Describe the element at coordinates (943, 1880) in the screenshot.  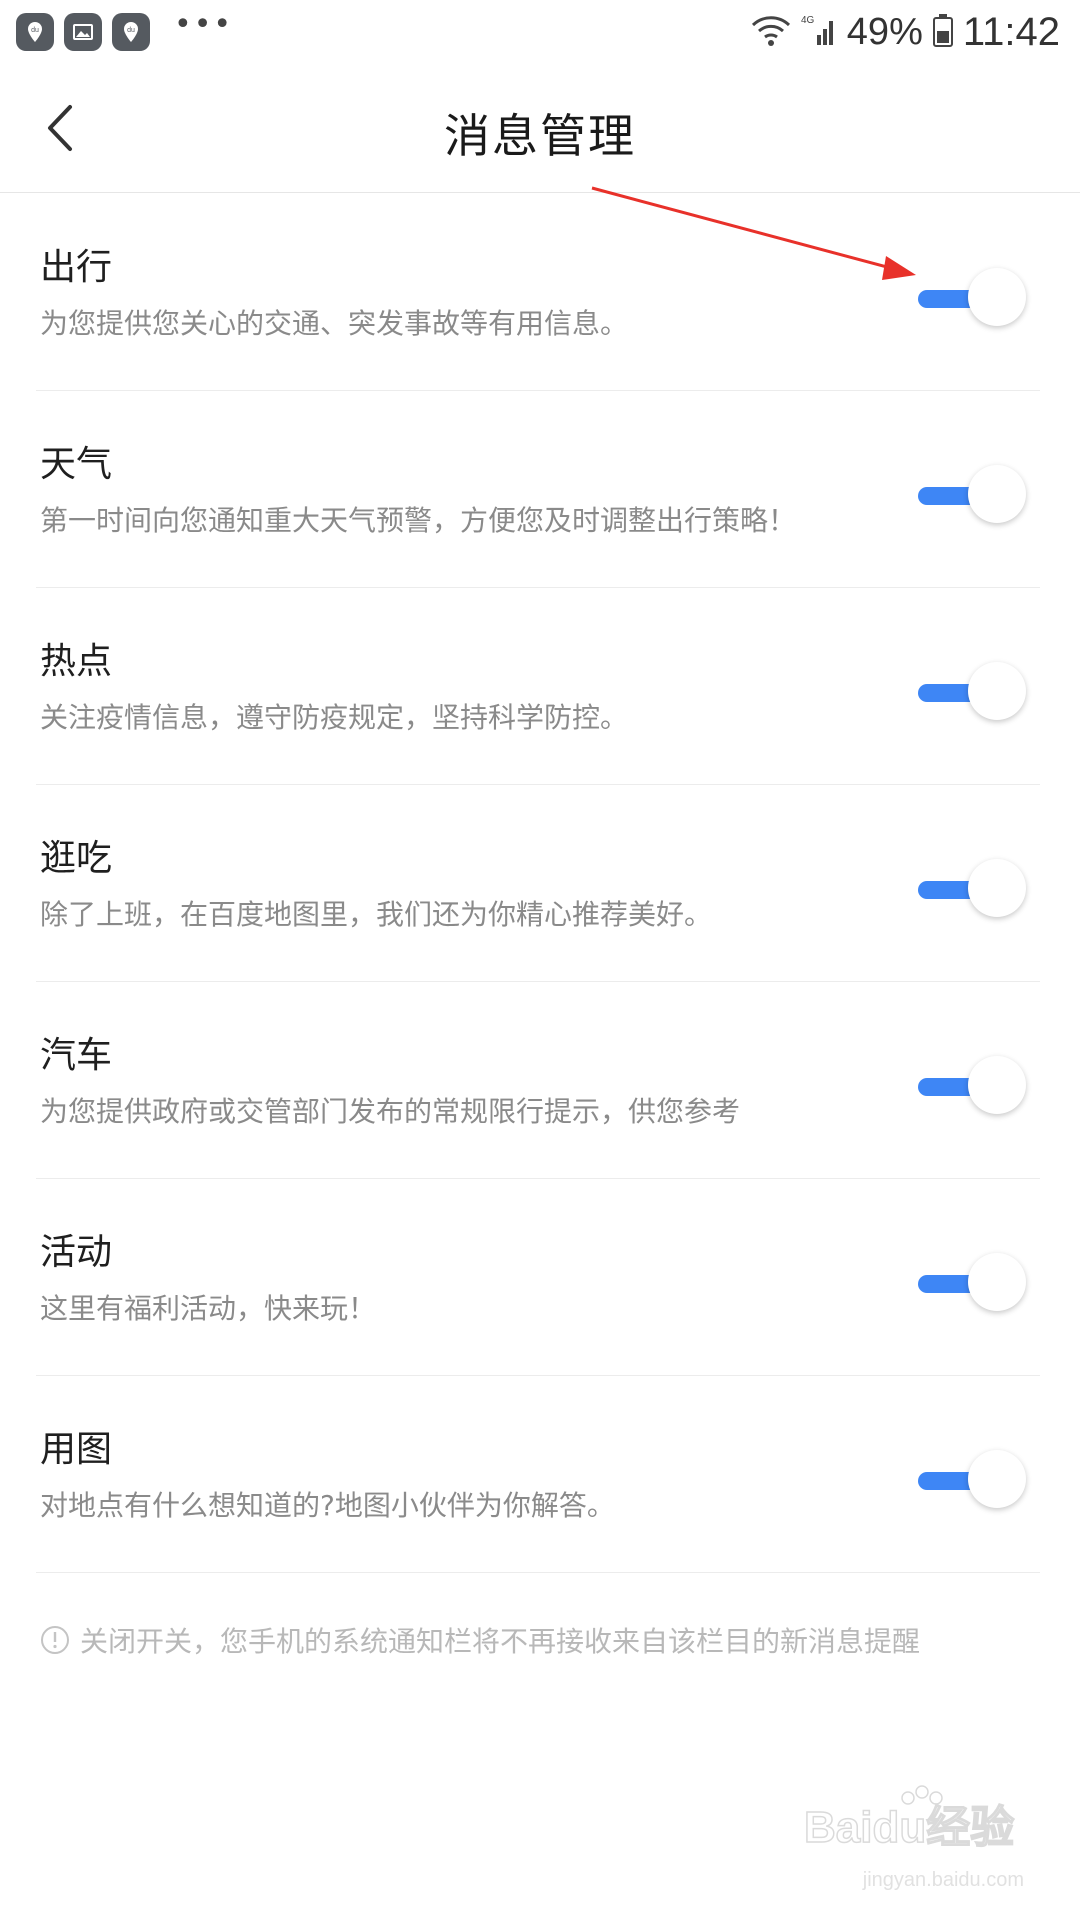
I see `watermark-url: jingyan.baidu.com` at that location.